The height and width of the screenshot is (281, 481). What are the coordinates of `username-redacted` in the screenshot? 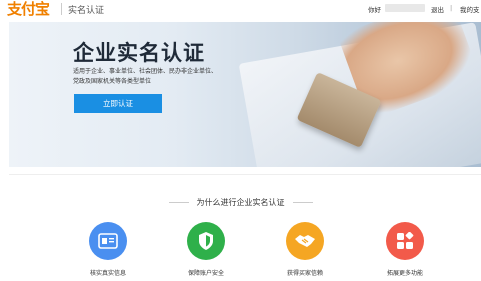 It's located at (405, 8).